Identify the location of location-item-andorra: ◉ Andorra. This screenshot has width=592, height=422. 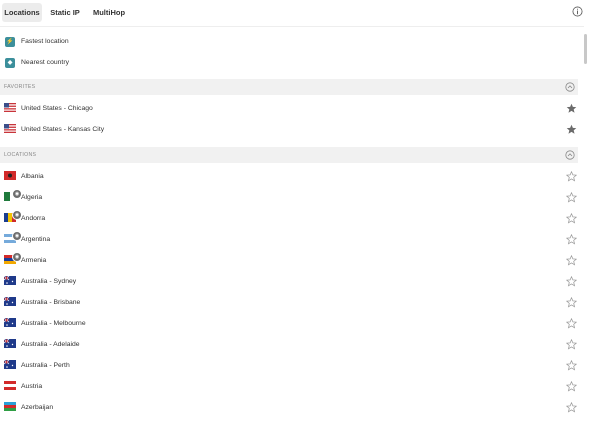
(289, 218).